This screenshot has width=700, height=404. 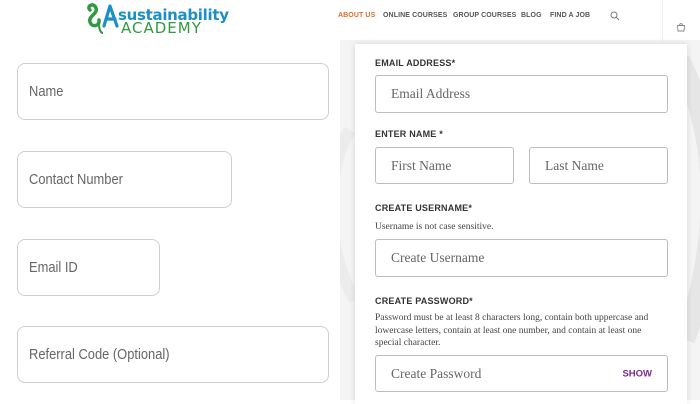 What do you see at coordinates (574, 165) in the screenshot?
I see `last-name-placeholder: Last Name` at bounding box center [574, 165].